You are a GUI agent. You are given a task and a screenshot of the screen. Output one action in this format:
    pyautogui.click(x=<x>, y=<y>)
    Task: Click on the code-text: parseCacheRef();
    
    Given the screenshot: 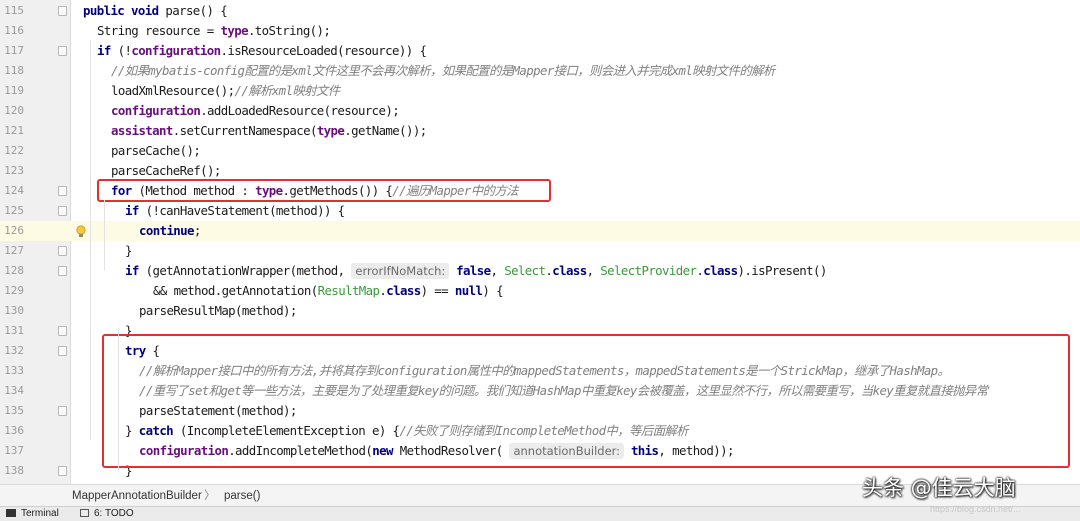 What is the action you would take?
    pyautogui.click(x=166, y=171)
    